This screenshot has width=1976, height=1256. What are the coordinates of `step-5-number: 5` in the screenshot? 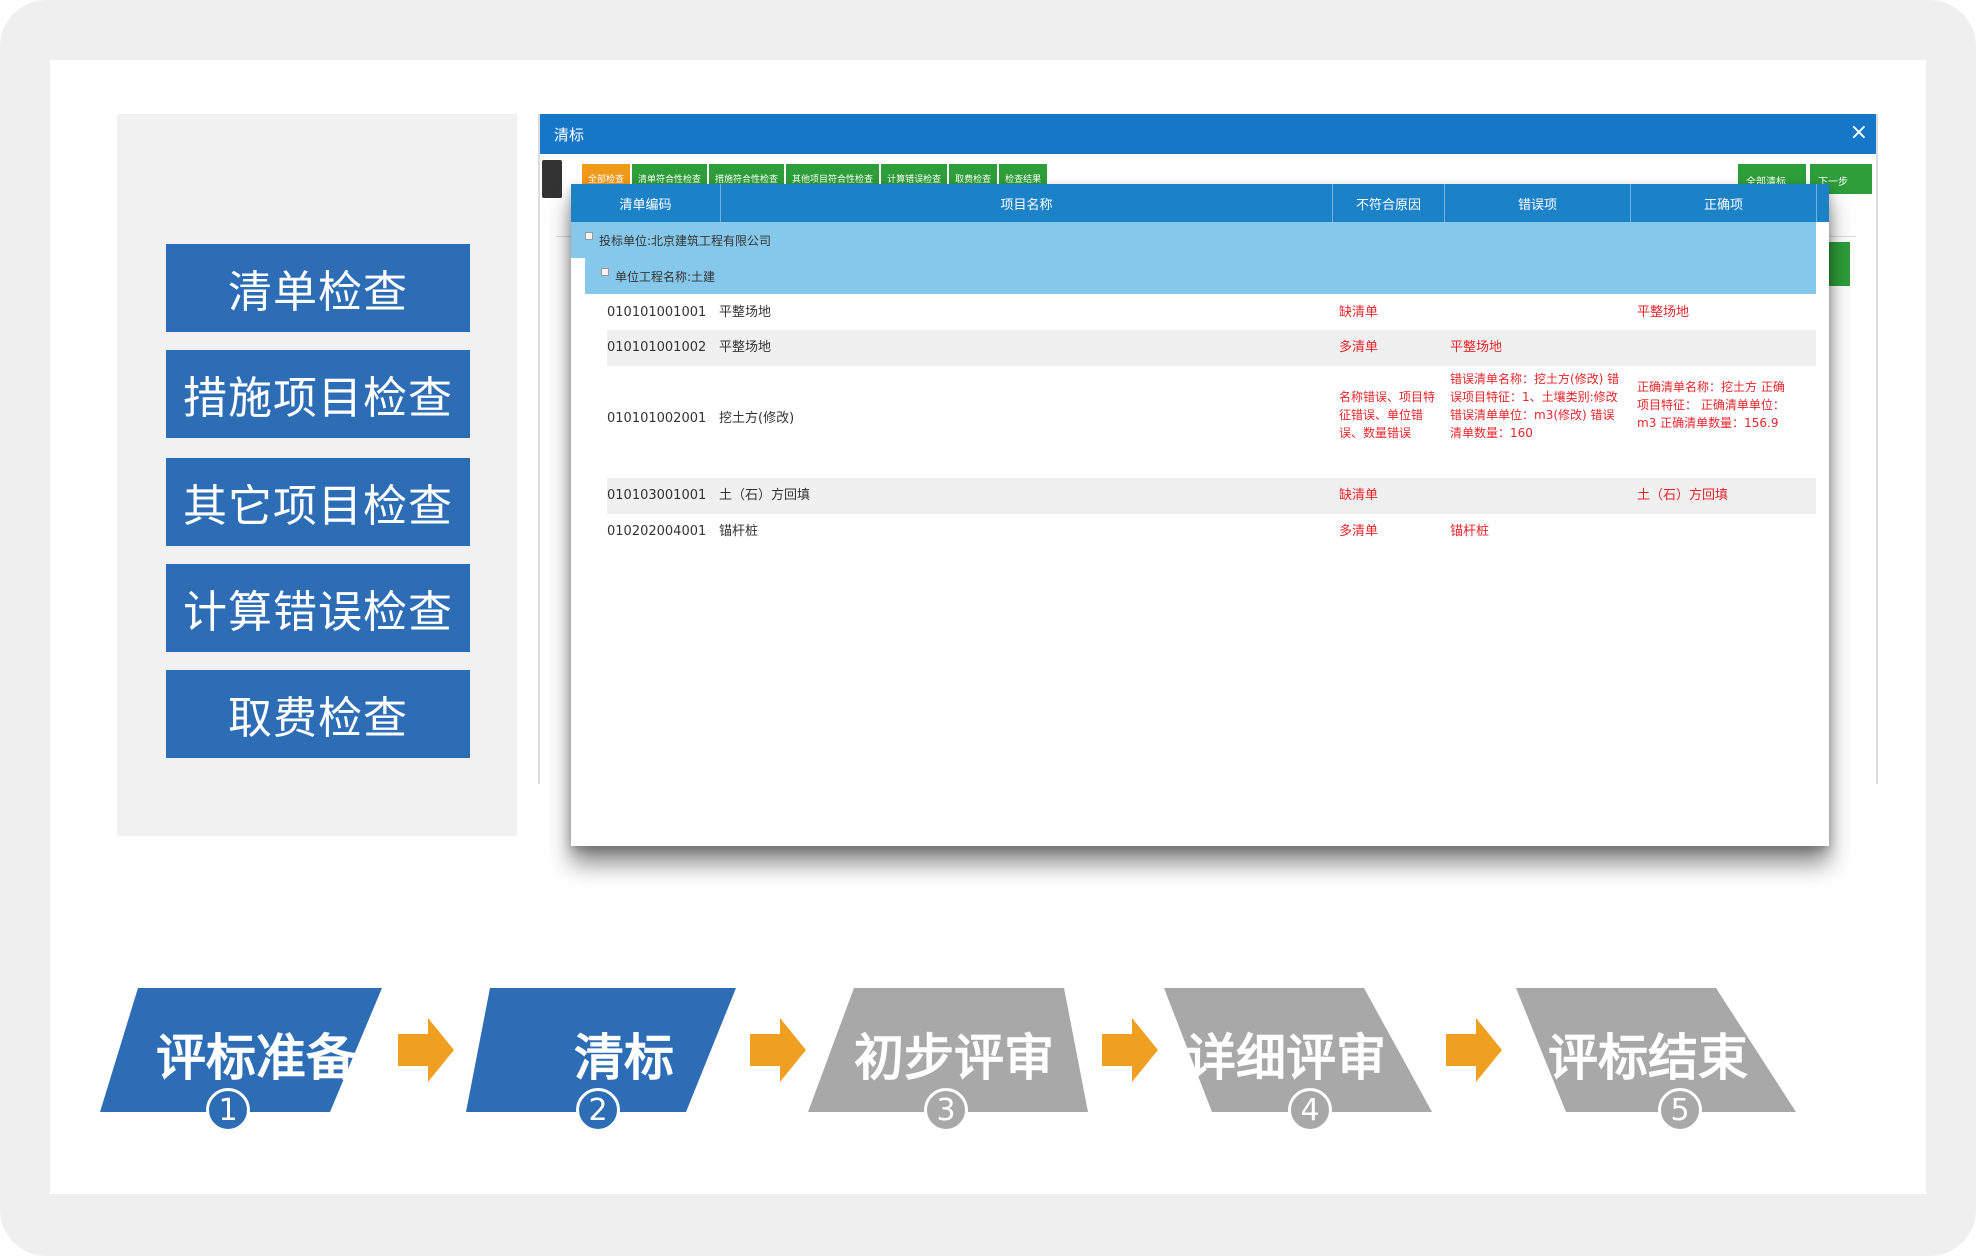 It's located at (1680, 1110).